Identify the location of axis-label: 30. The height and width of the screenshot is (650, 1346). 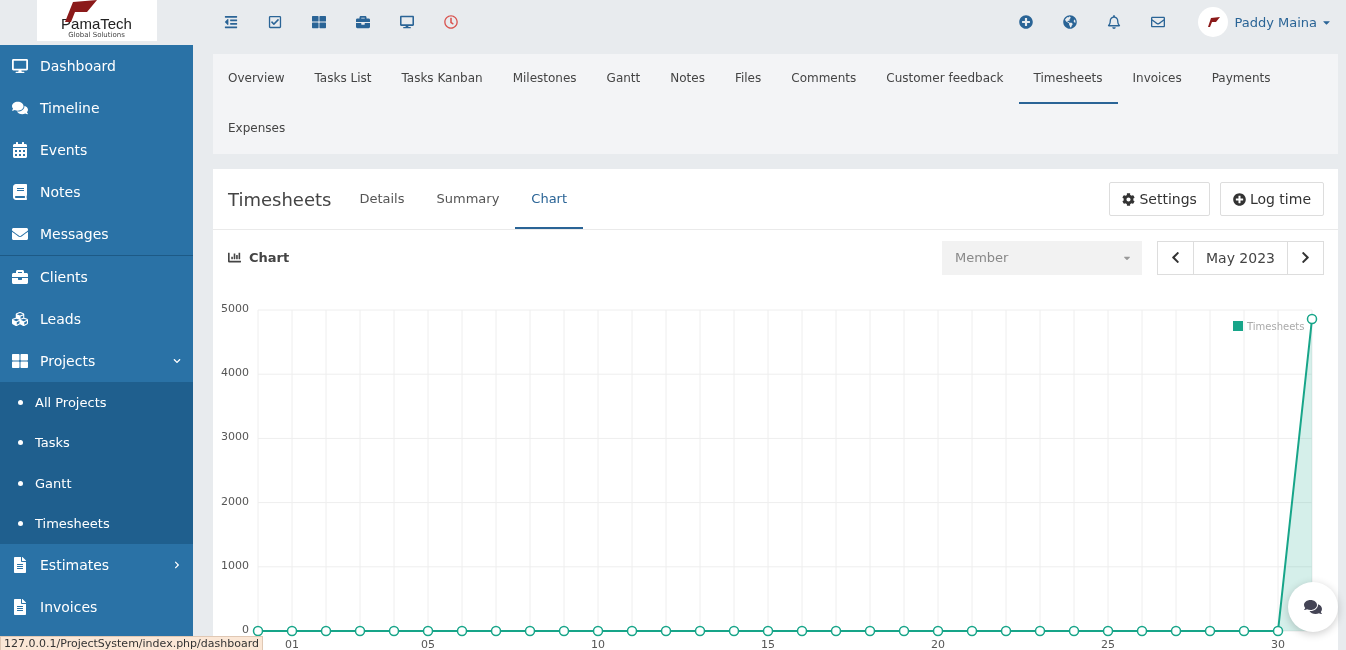
(1278, 644).